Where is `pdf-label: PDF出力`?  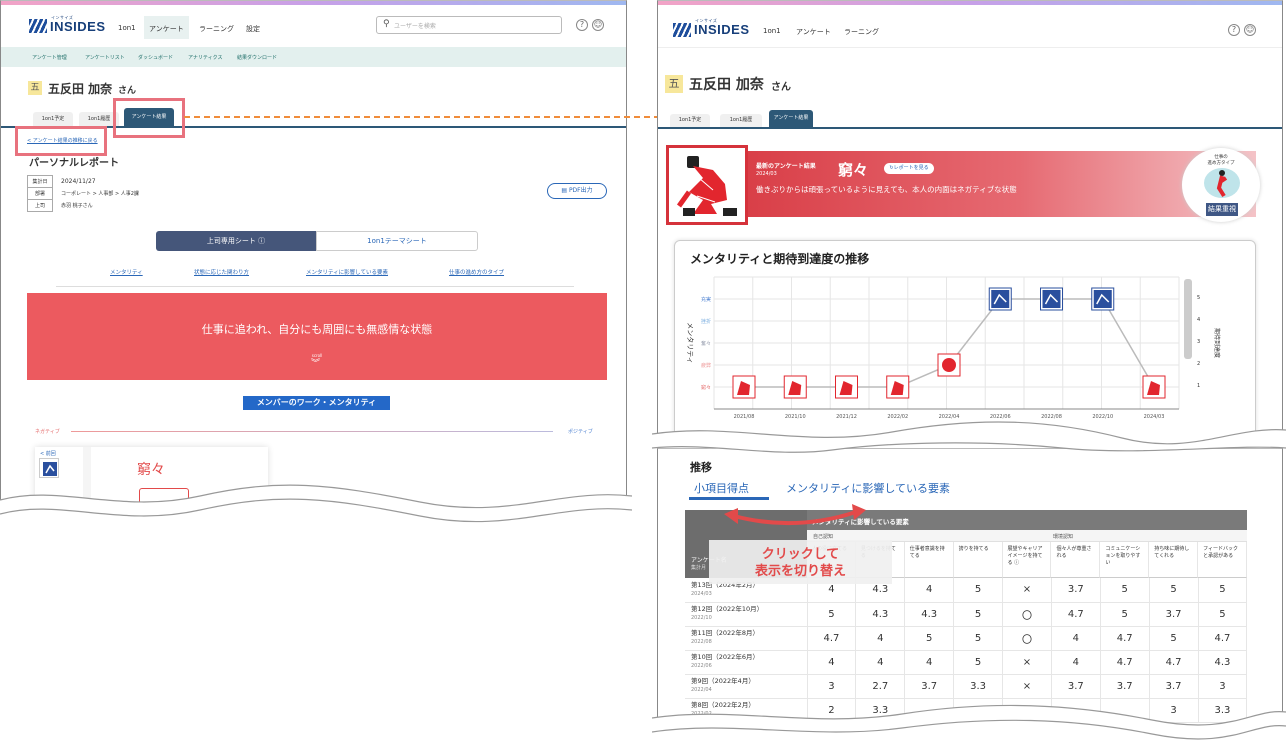 pdf-label: PDF出力 is located at coordinates (580, 190).